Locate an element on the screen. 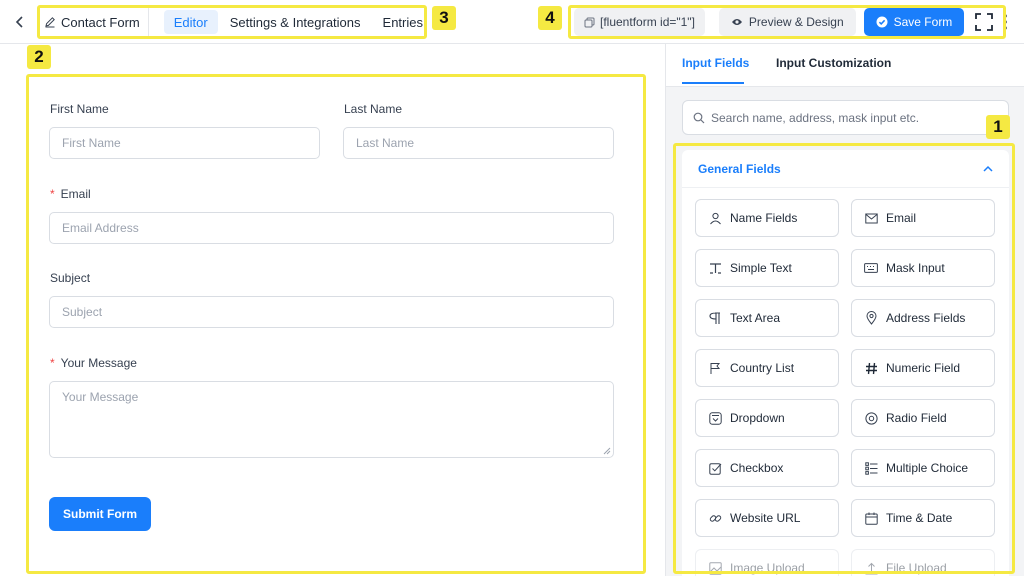 The image size is (1024, 576). eye-icon is located at coordinates (736, 22).